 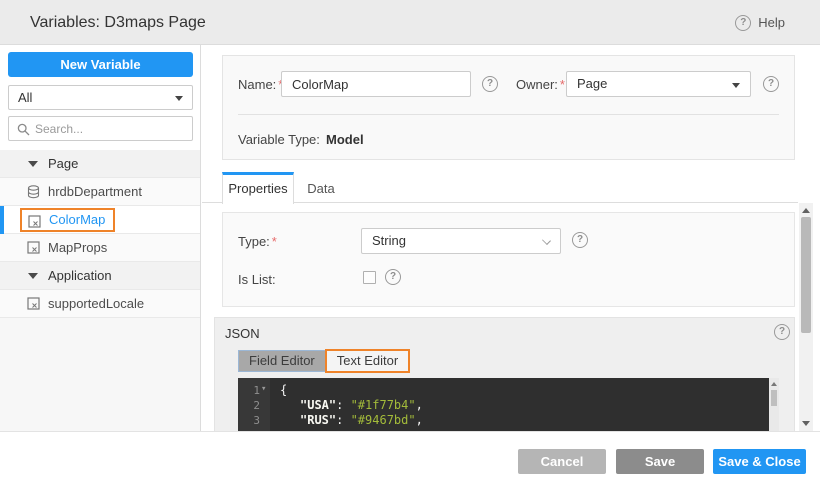 I want to click on scroll-down-icon, so click(x=806, y=423).